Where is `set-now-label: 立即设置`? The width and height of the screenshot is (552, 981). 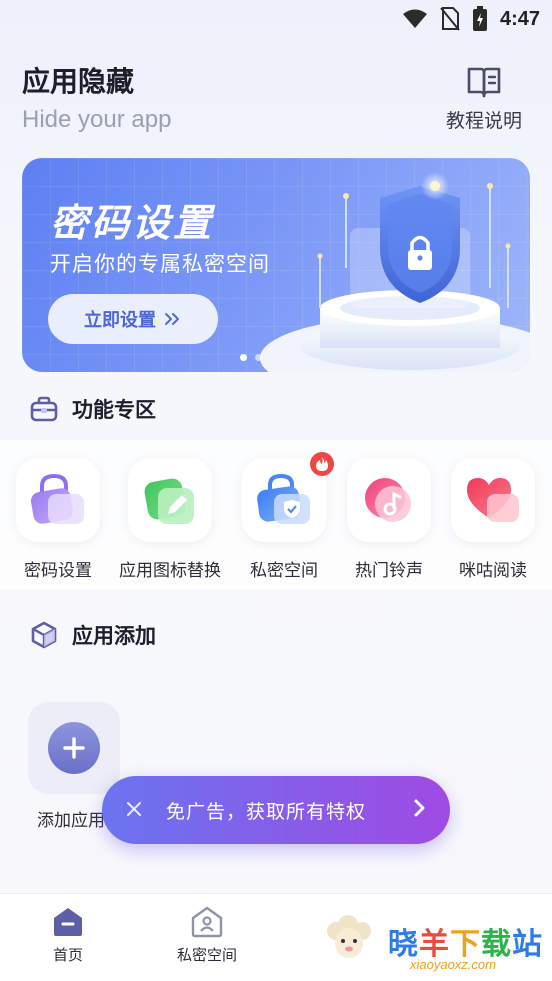
set-now-label: 立即设置 is located at coordinates (120, 320).